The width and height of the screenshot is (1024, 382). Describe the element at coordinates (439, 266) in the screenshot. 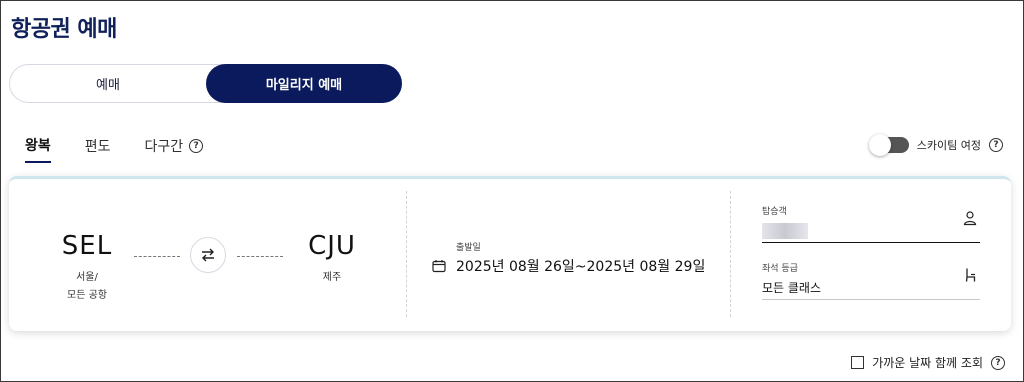

I see `calendar-icon` at that location.